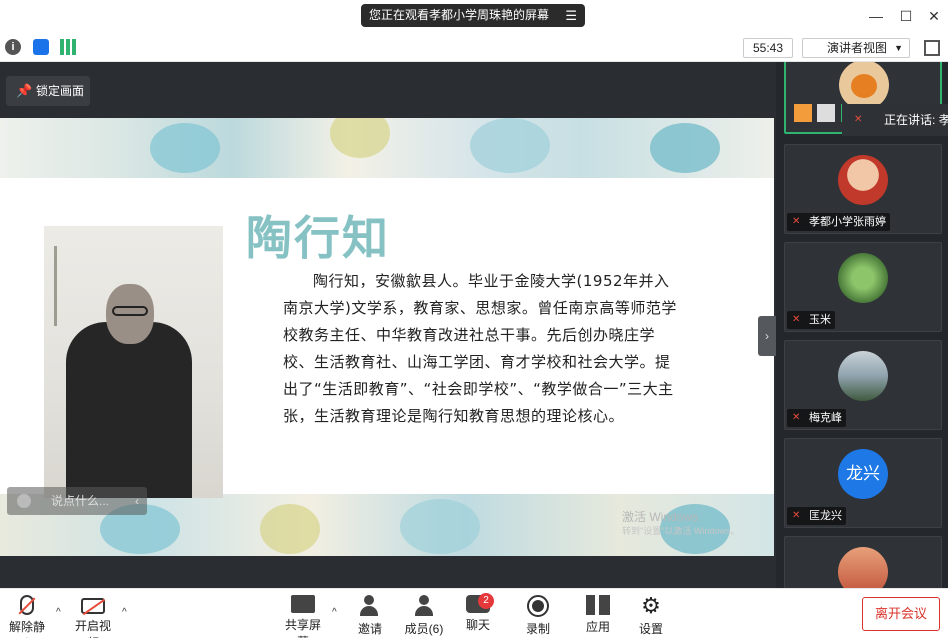 The height and width of the screenshot is (638, 948). What do you see at coordinates (895, 120) in the screenshot?
I see `speaking-indicator: ✕ 正在讲话: 孝` at bounding box center [895, 120].